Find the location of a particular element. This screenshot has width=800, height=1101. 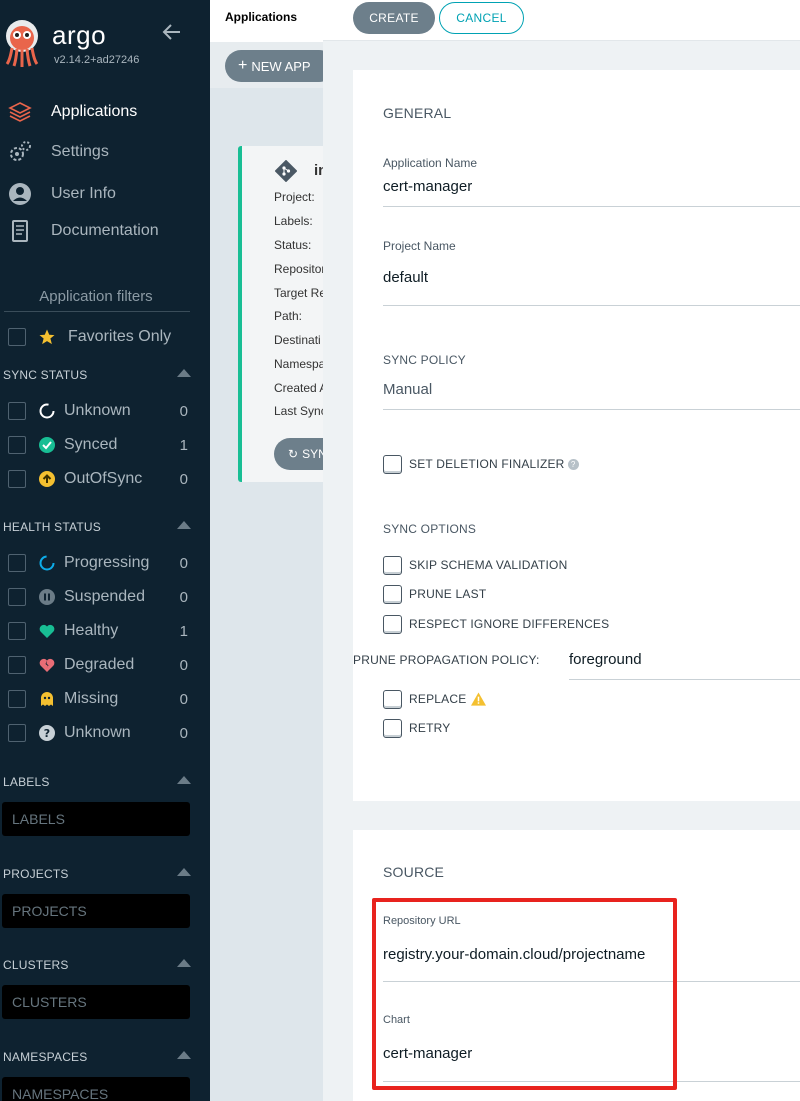

filter-health-suspended: Suspended 0 is located at coordinates (98, 597).